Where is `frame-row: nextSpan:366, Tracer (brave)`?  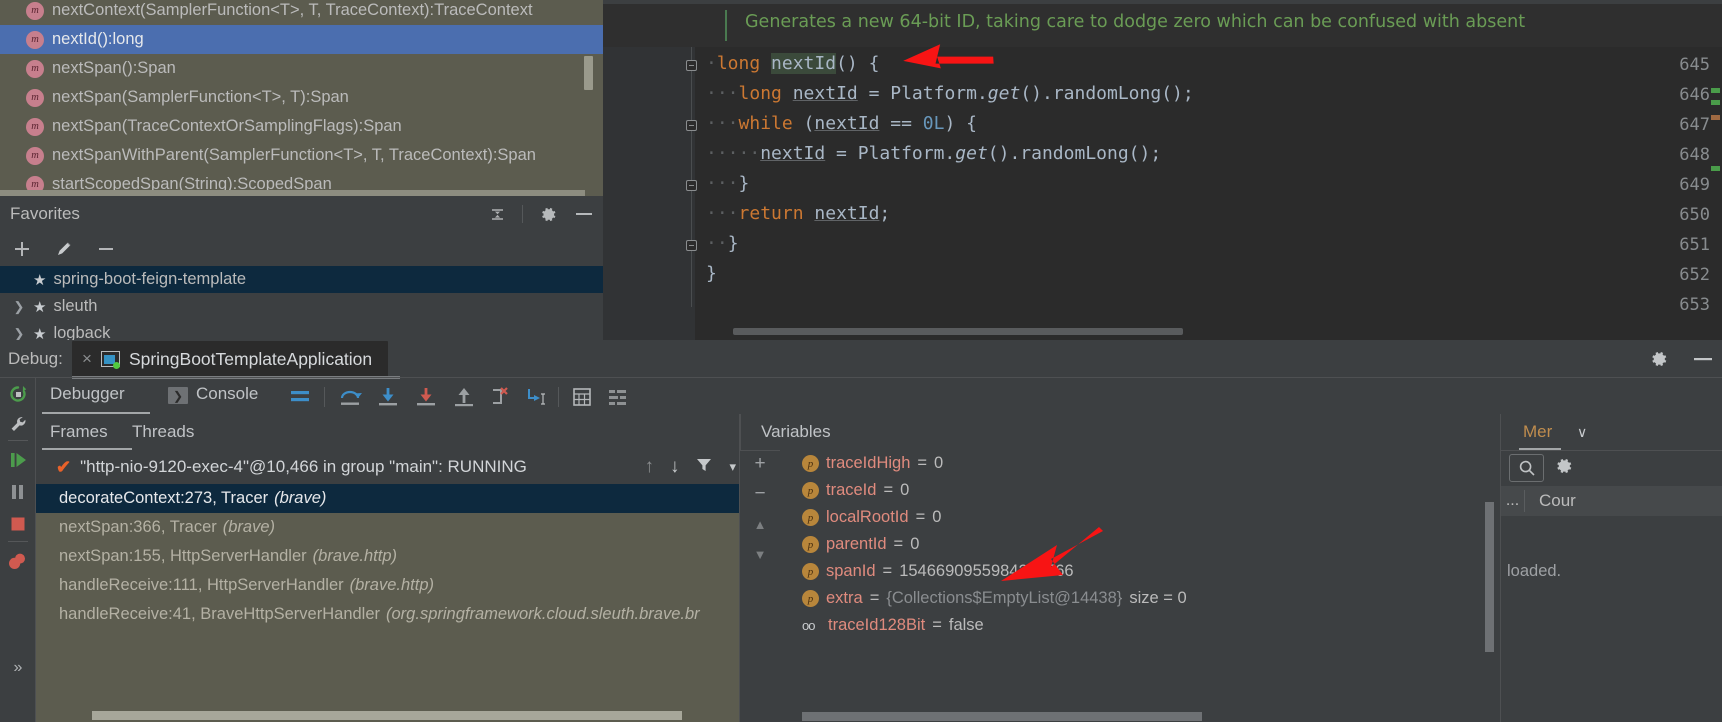
frame-row: nextSpan:366, Tracer (brave) is located at coordinates (388, 527).